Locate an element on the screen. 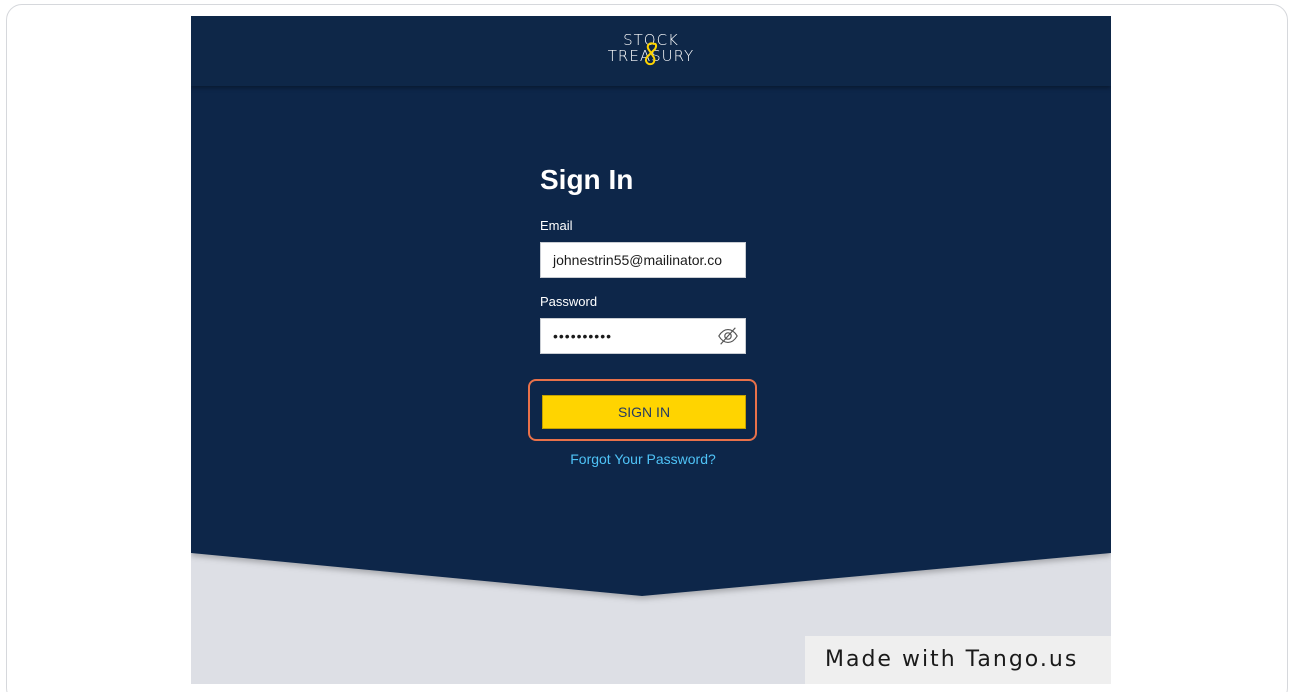  stock-treasury-logo: STOCK TREASURY is located at coordinates (651, 51).